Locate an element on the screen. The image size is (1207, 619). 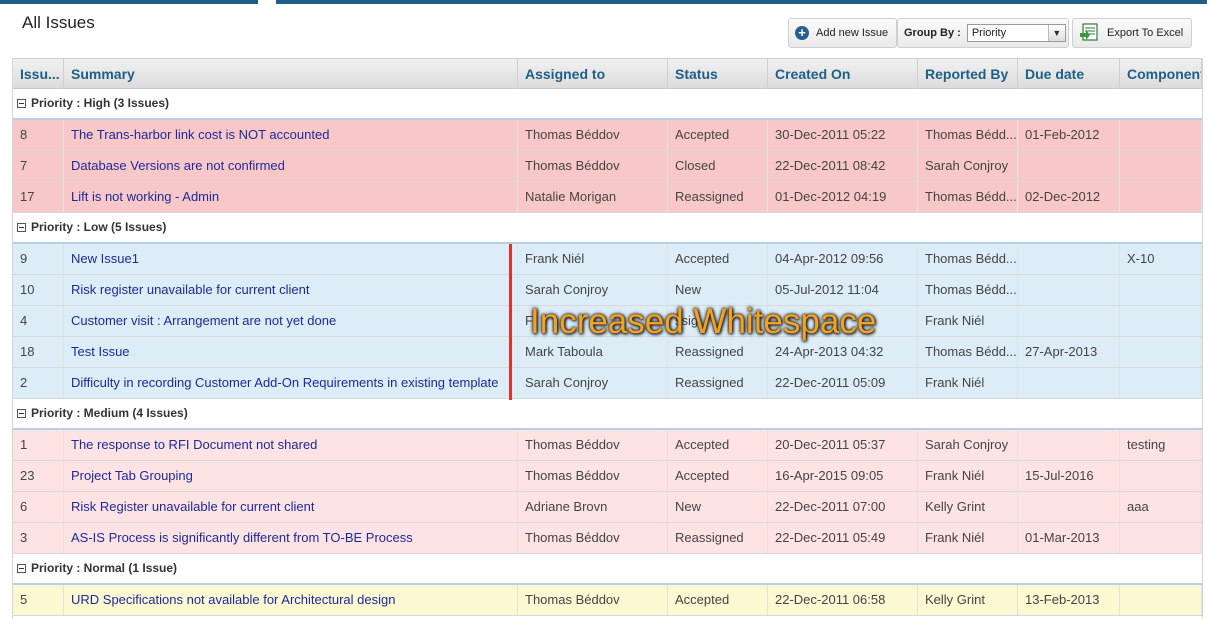
cell-issue-id: 17 is located at coordinates (38, 197).